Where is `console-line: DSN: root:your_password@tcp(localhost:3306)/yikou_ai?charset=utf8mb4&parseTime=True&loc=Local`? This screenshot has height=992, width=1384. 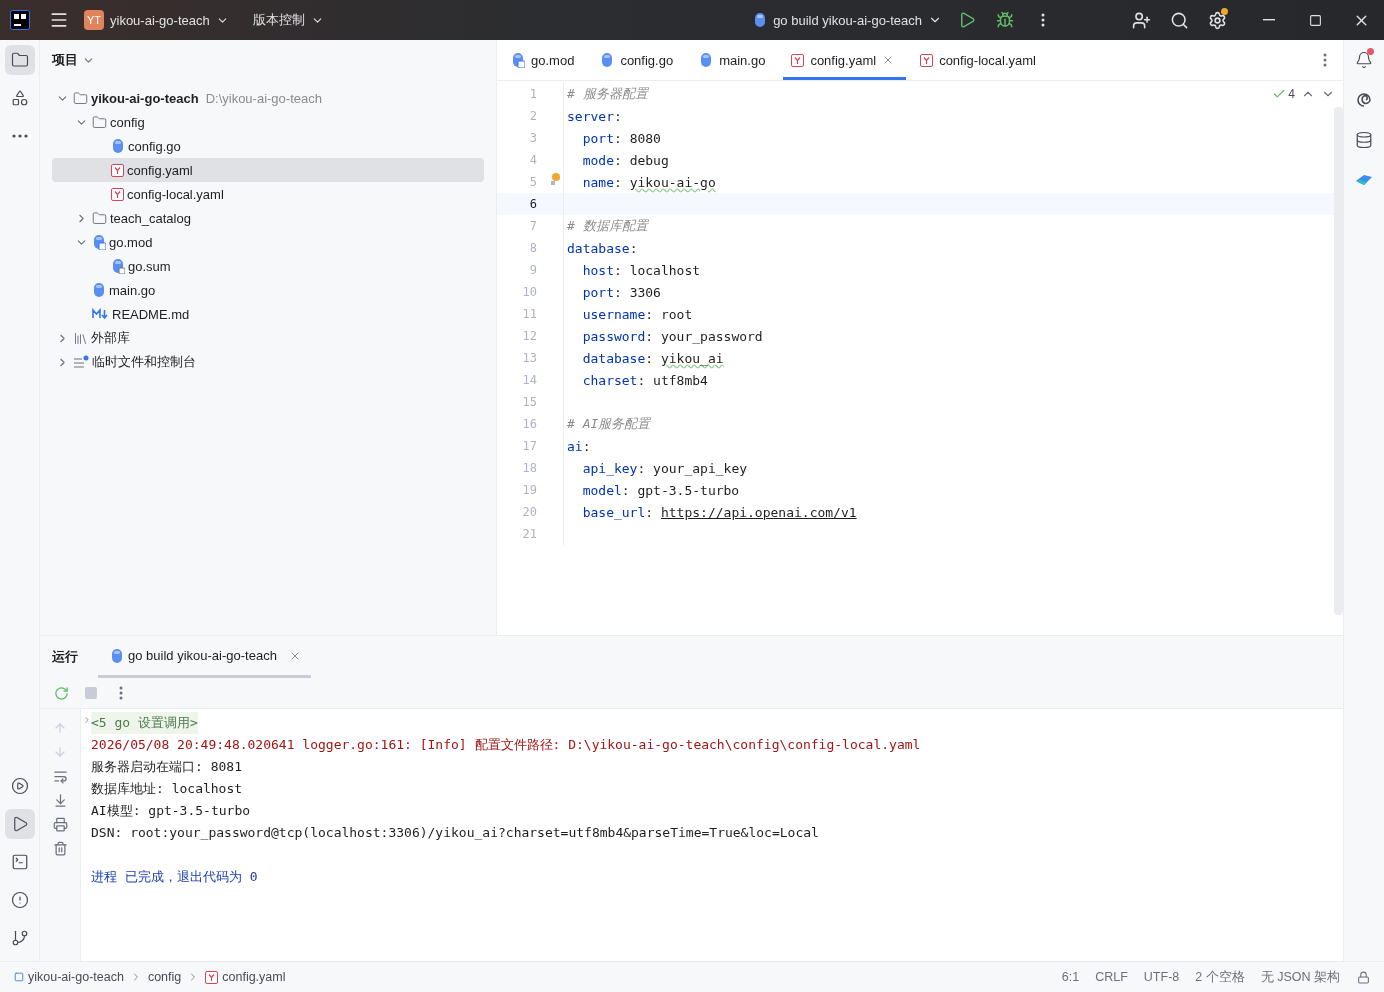 console-line: DSN: root:your_password@tcp(localhost:3306)/yikou_ai?charset=utf8mb4&parseTime=True&loc=Local is located at coordinates (455, 833).